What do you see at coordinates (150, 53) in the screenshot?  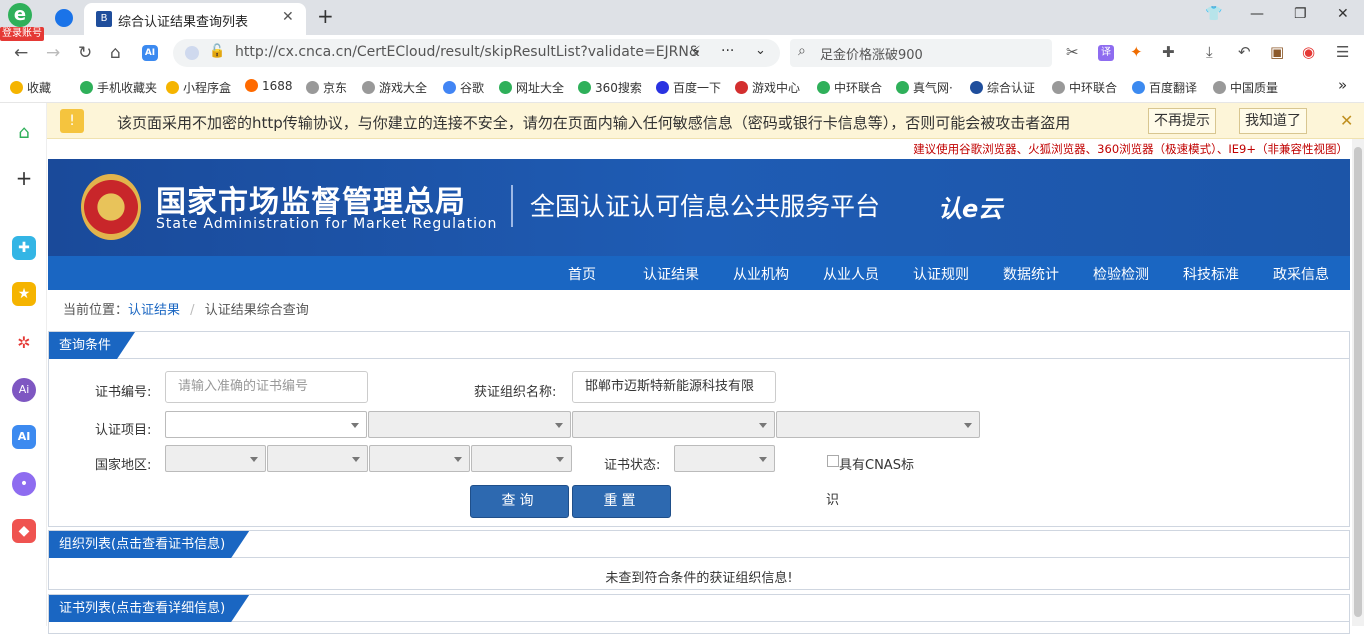 I see `ai-badge-icon: AI` at bounding box center [150, 53].